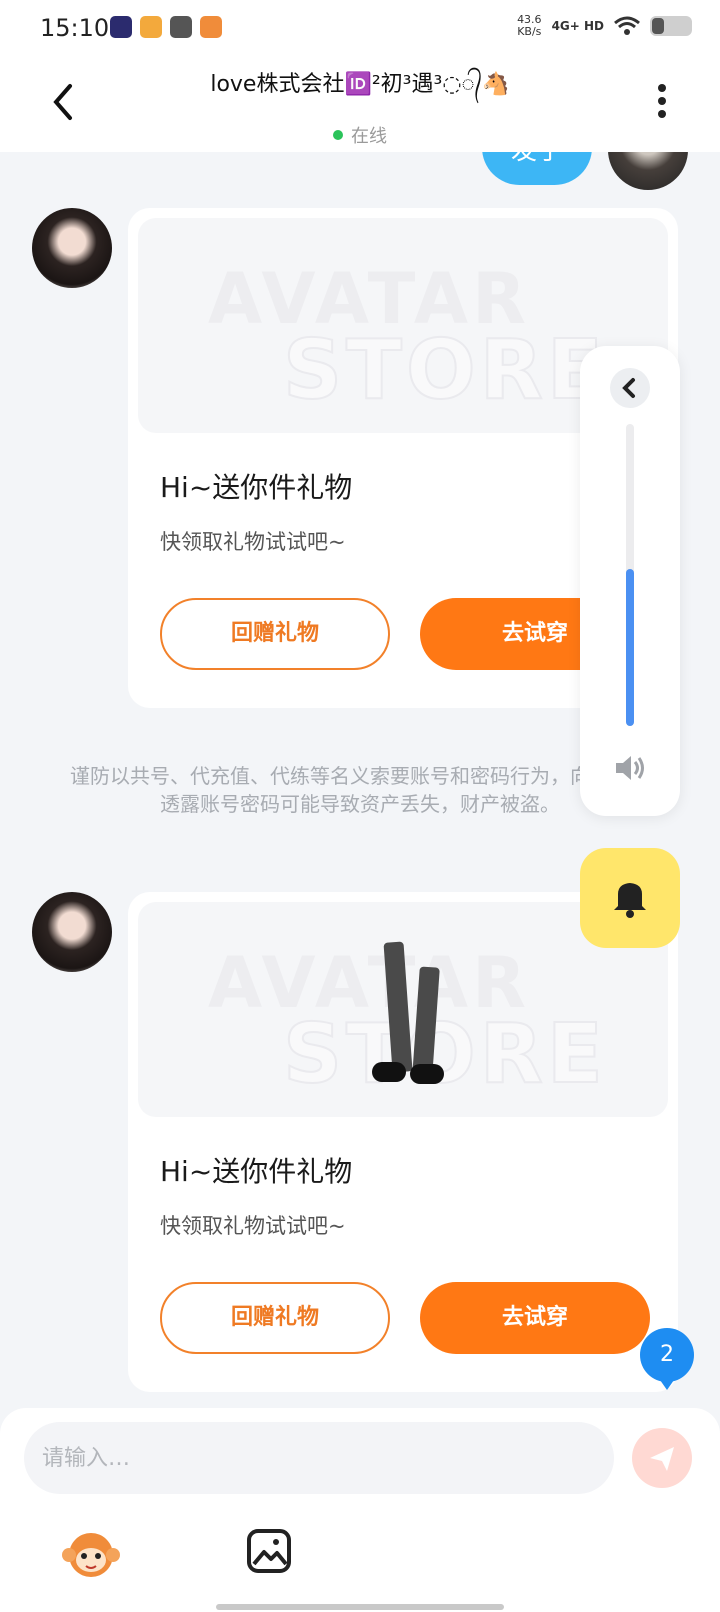 The width and height of the screenshot is (720, 1612). What do you see at coordinates (151, 27) in the screenshot?
I see `tv-app-icon` at bounding box center [151, 27].